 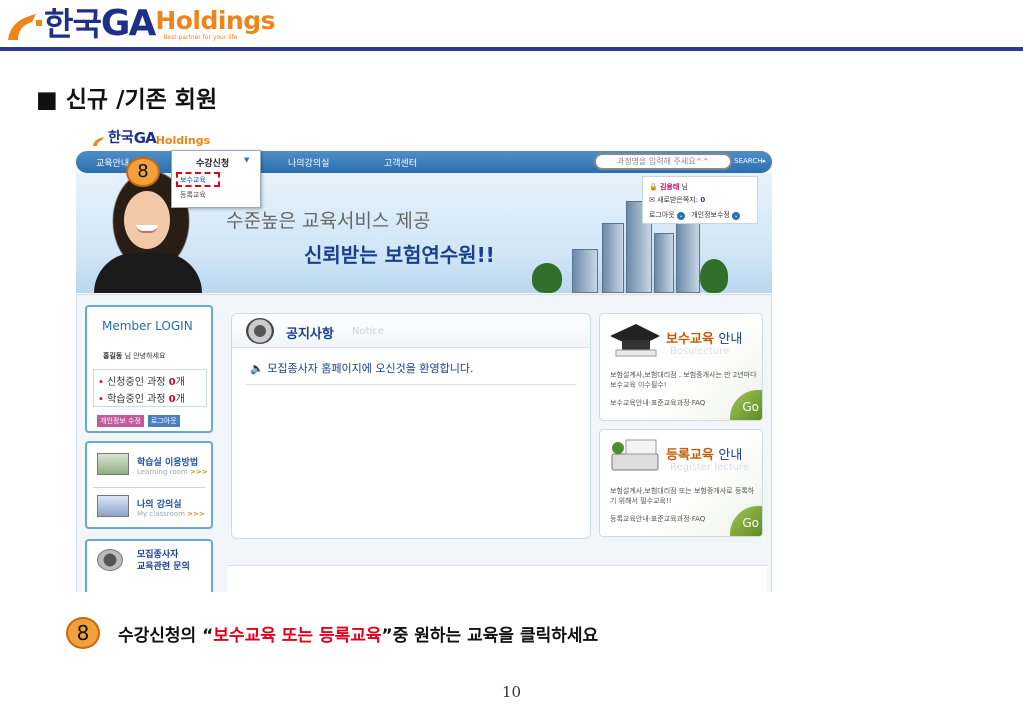 I want to click on edit-profile-button: 개인정보 수정, so click(x=120, y=421).